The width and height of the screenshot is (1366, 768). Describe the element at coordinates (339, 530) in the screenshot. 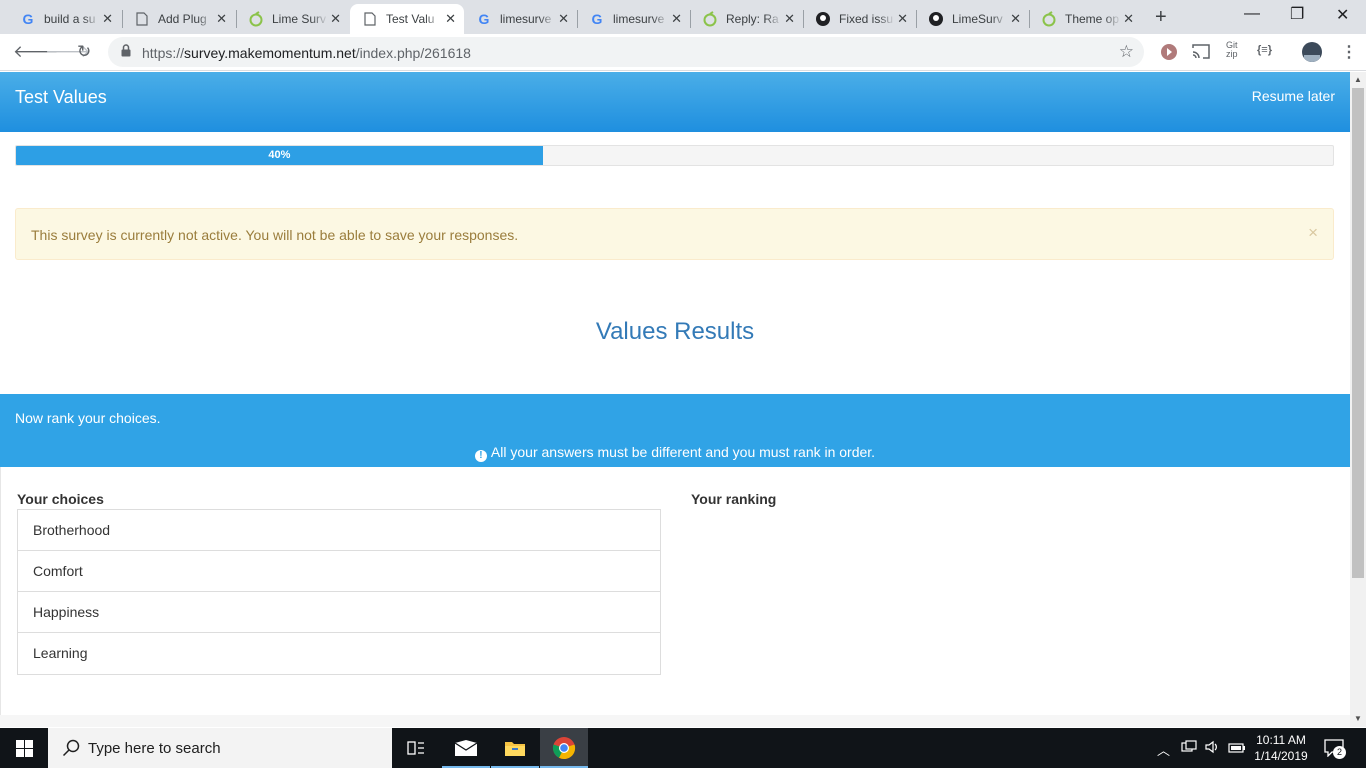

I see `choice-item-brotherhood: Brotherhood` at that location.